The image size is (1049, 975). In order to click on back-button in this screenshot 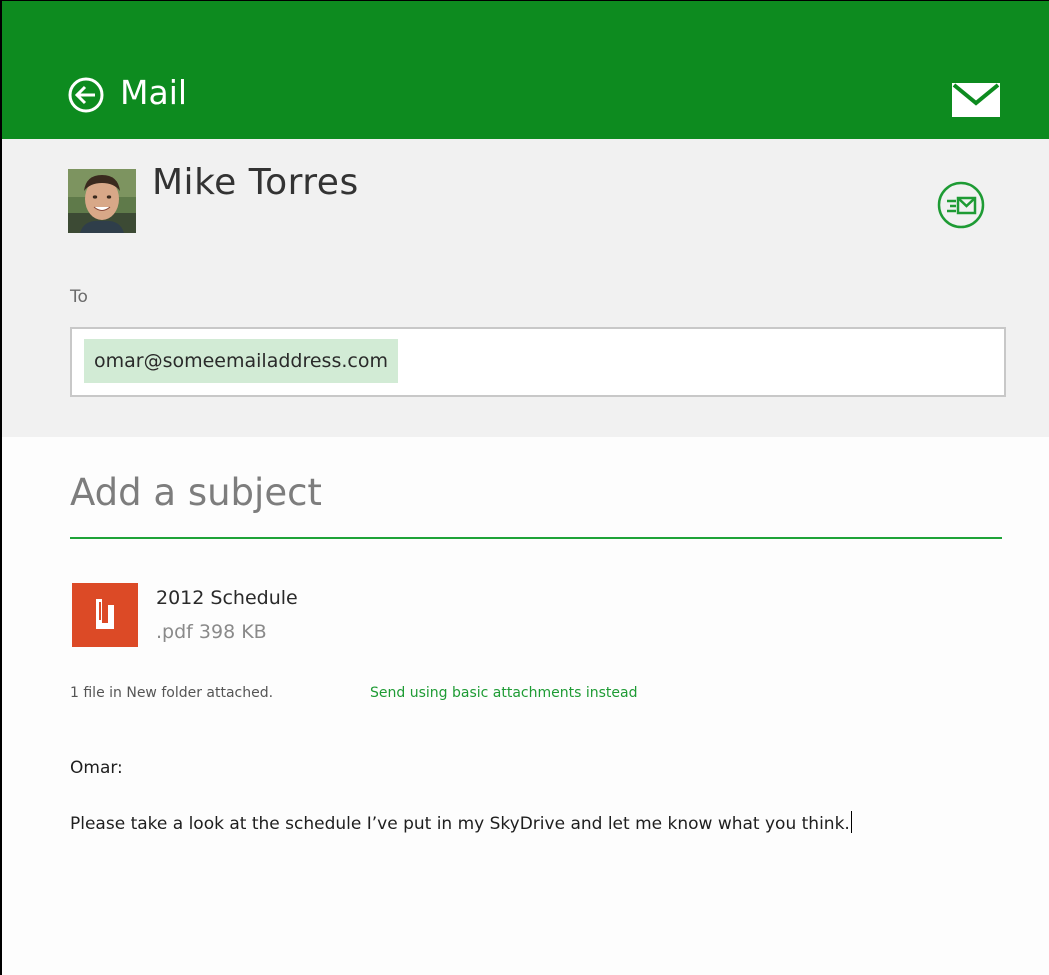, I will do `click(86, 95)`.